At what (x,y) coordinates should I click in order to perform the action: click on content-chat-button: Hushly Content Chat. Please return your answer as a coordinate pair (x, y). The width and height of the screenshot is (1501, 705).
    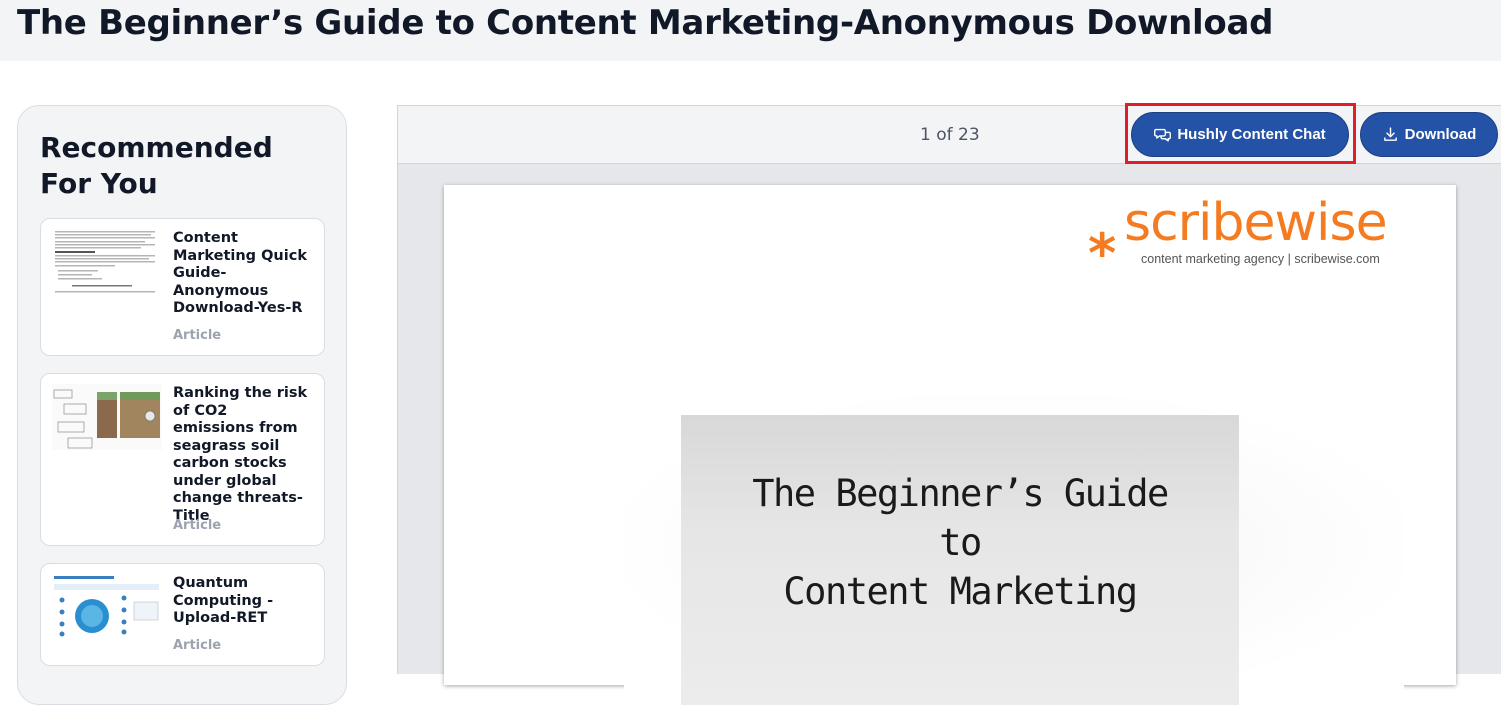
    Looking at the image, I should click on (1240, 134).